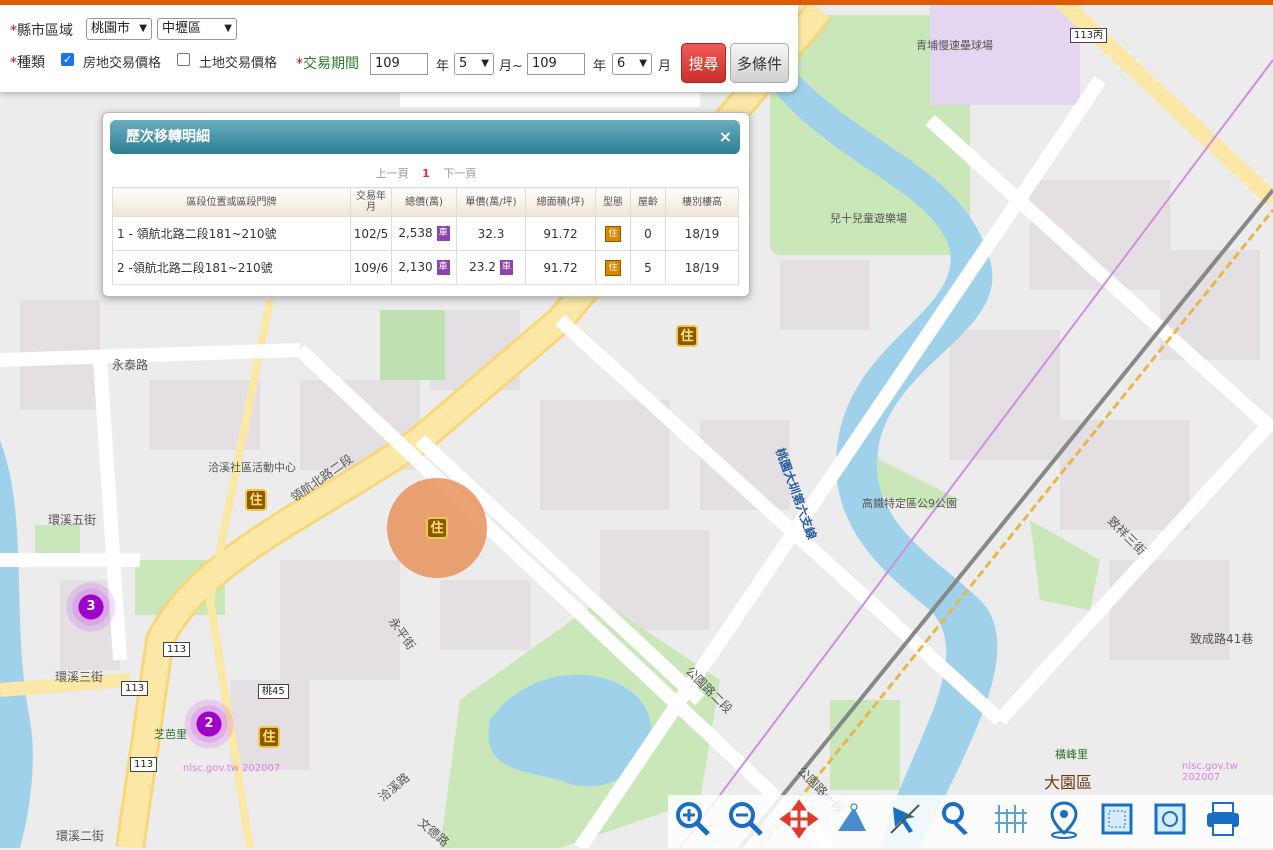  What do you see at coordinates (1064, 819) in the screenshot?
I see `location-icon` at bounding box center [1064, 819].